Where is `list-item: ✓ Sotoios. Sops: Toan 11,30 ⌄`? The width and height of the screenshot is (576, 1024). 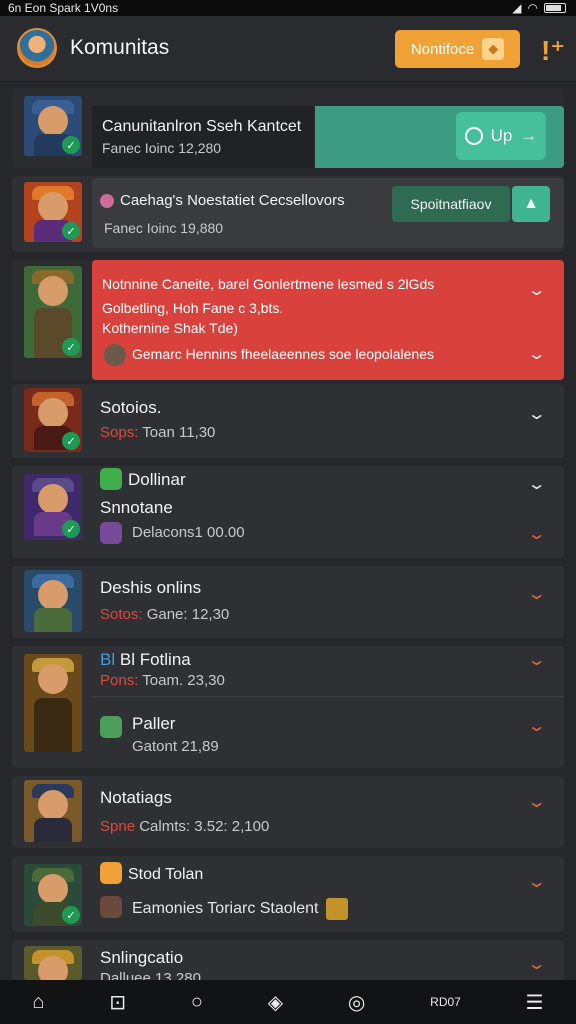 list-item: ✓ Sotoios. Sops: Toan 11,30 ⌄ is located at coordinates (288, 421).